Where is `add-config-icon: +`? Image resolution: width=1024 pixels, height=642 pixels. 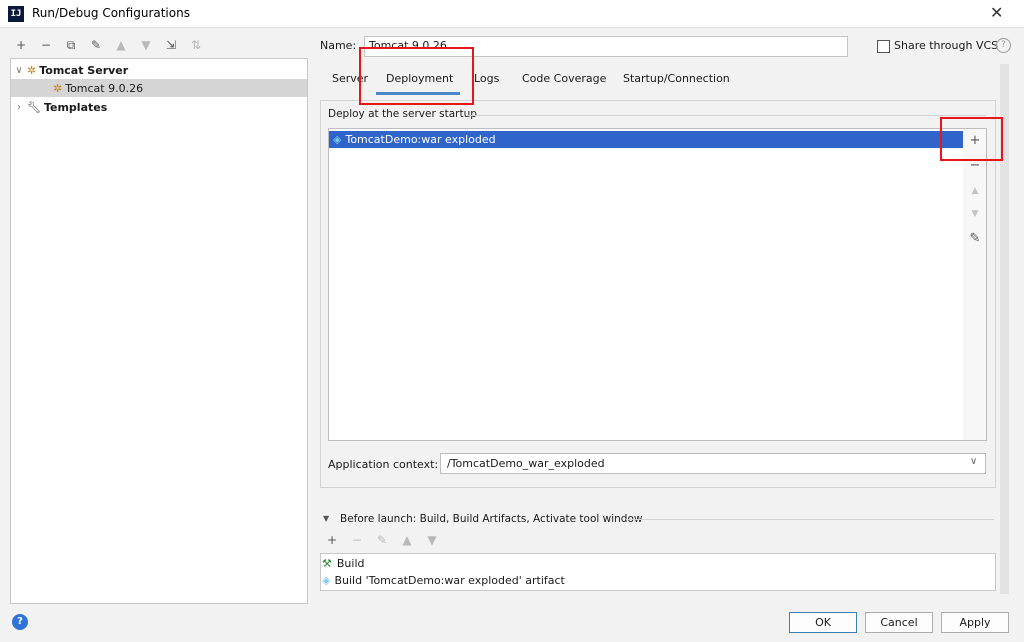
add-config-icon: + is located at coordinates (21, 45).